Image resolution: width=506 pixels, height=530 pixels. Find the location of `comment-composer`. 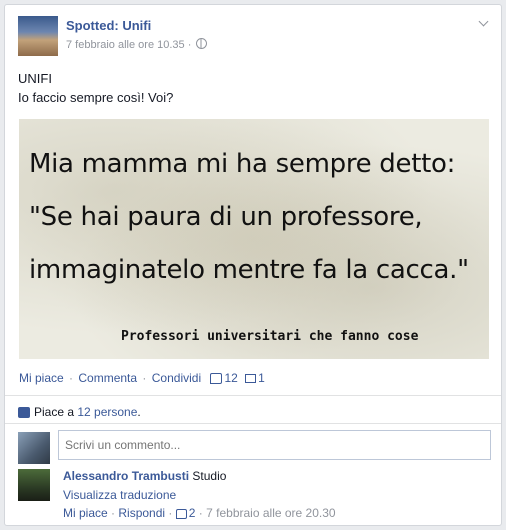

comment-composer is located at coordinates (254, 447).